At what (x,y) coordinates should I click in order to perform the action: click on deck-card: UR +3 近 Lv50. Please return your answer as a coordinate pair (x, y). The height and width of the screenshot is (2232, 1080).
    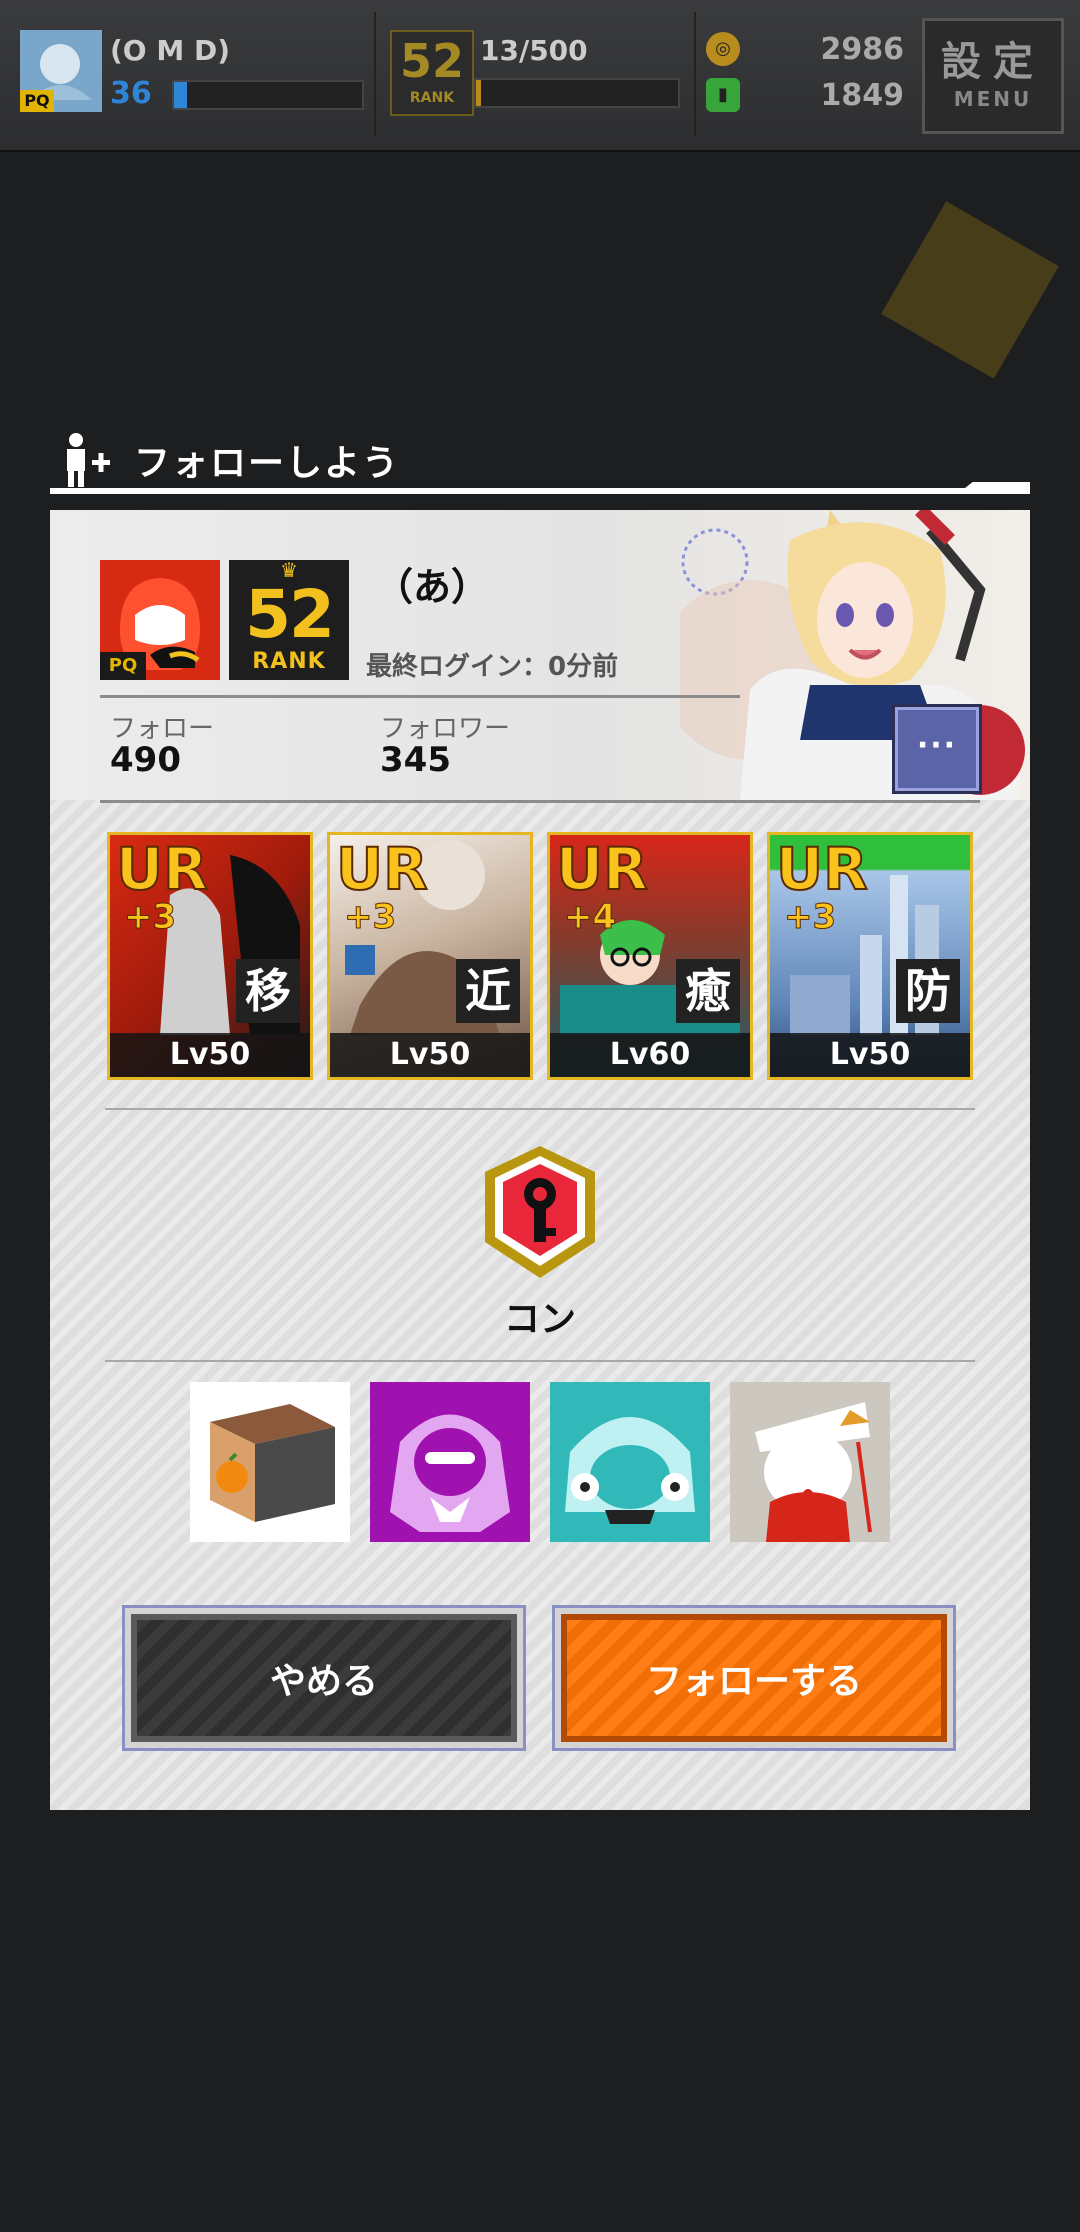
    Looking at the image, I should click on (430, 956).